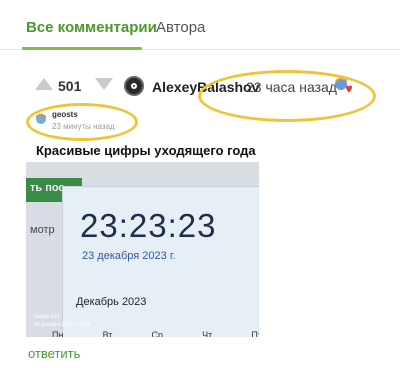 The width and height of the screenshot is (400, 368). What do you see at coordinates (54, 353) in the screenshot?
I see `reply-link: ответить` at bounding box center [54, 353].